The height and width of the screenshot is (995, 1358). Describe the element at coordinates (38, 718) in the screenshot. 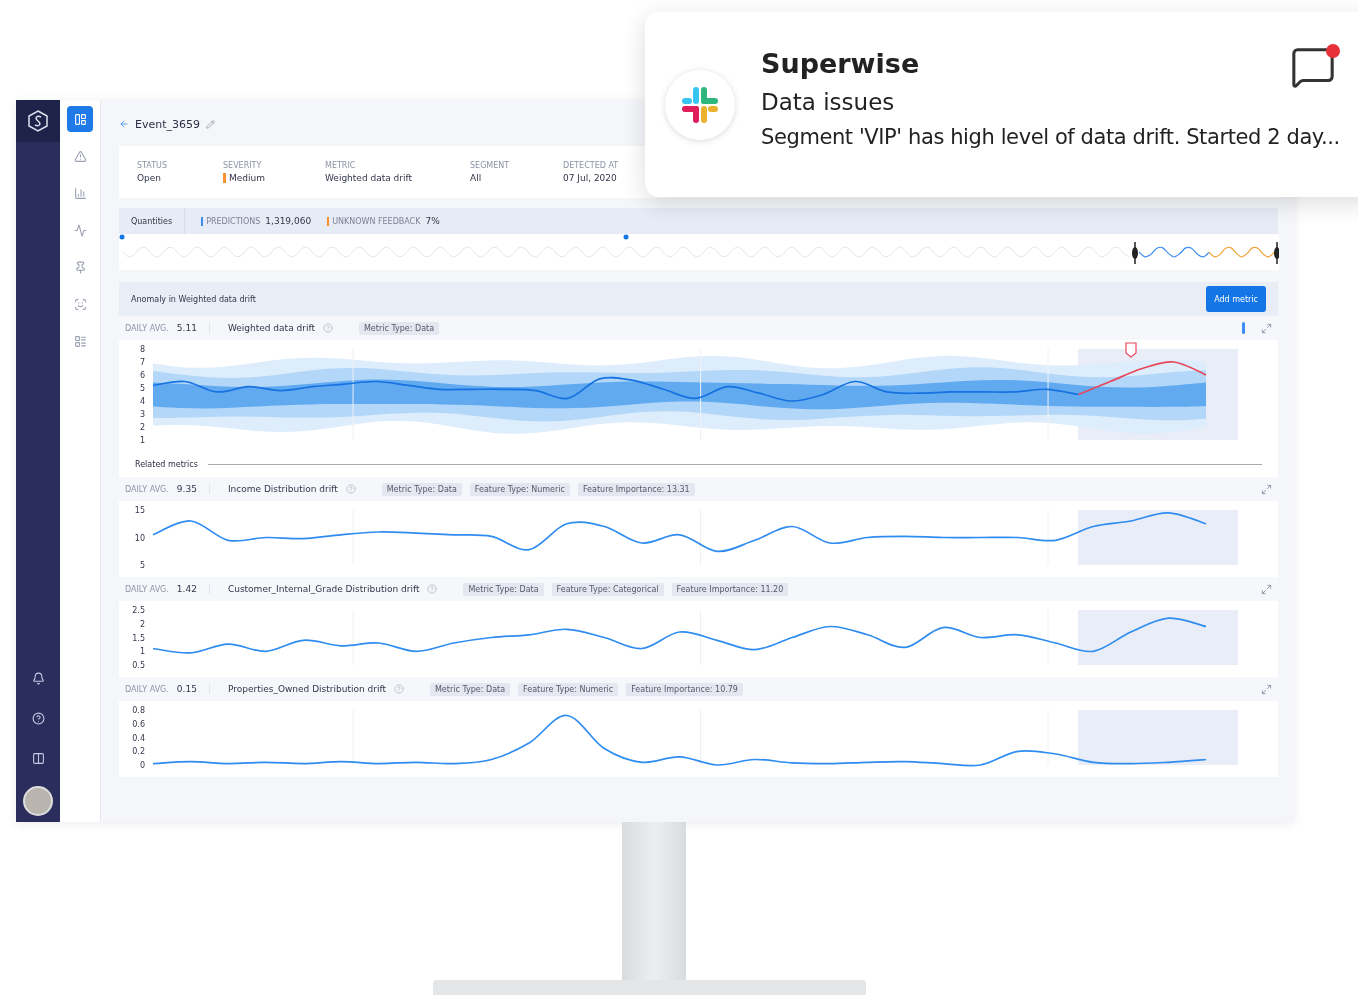

I see `help-icon` at that location.